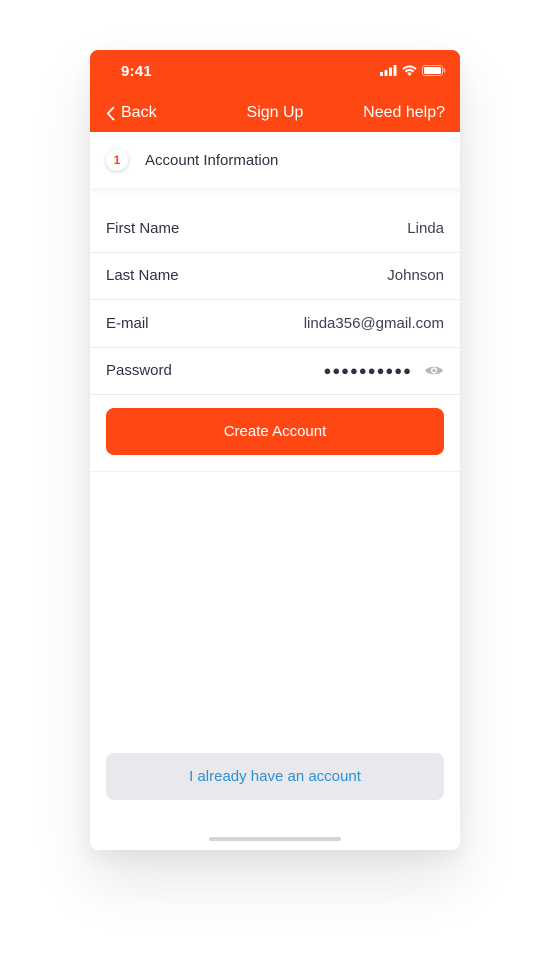  I want to click on password-field: Password ●●●●●●●●●●, so click(275, 371).